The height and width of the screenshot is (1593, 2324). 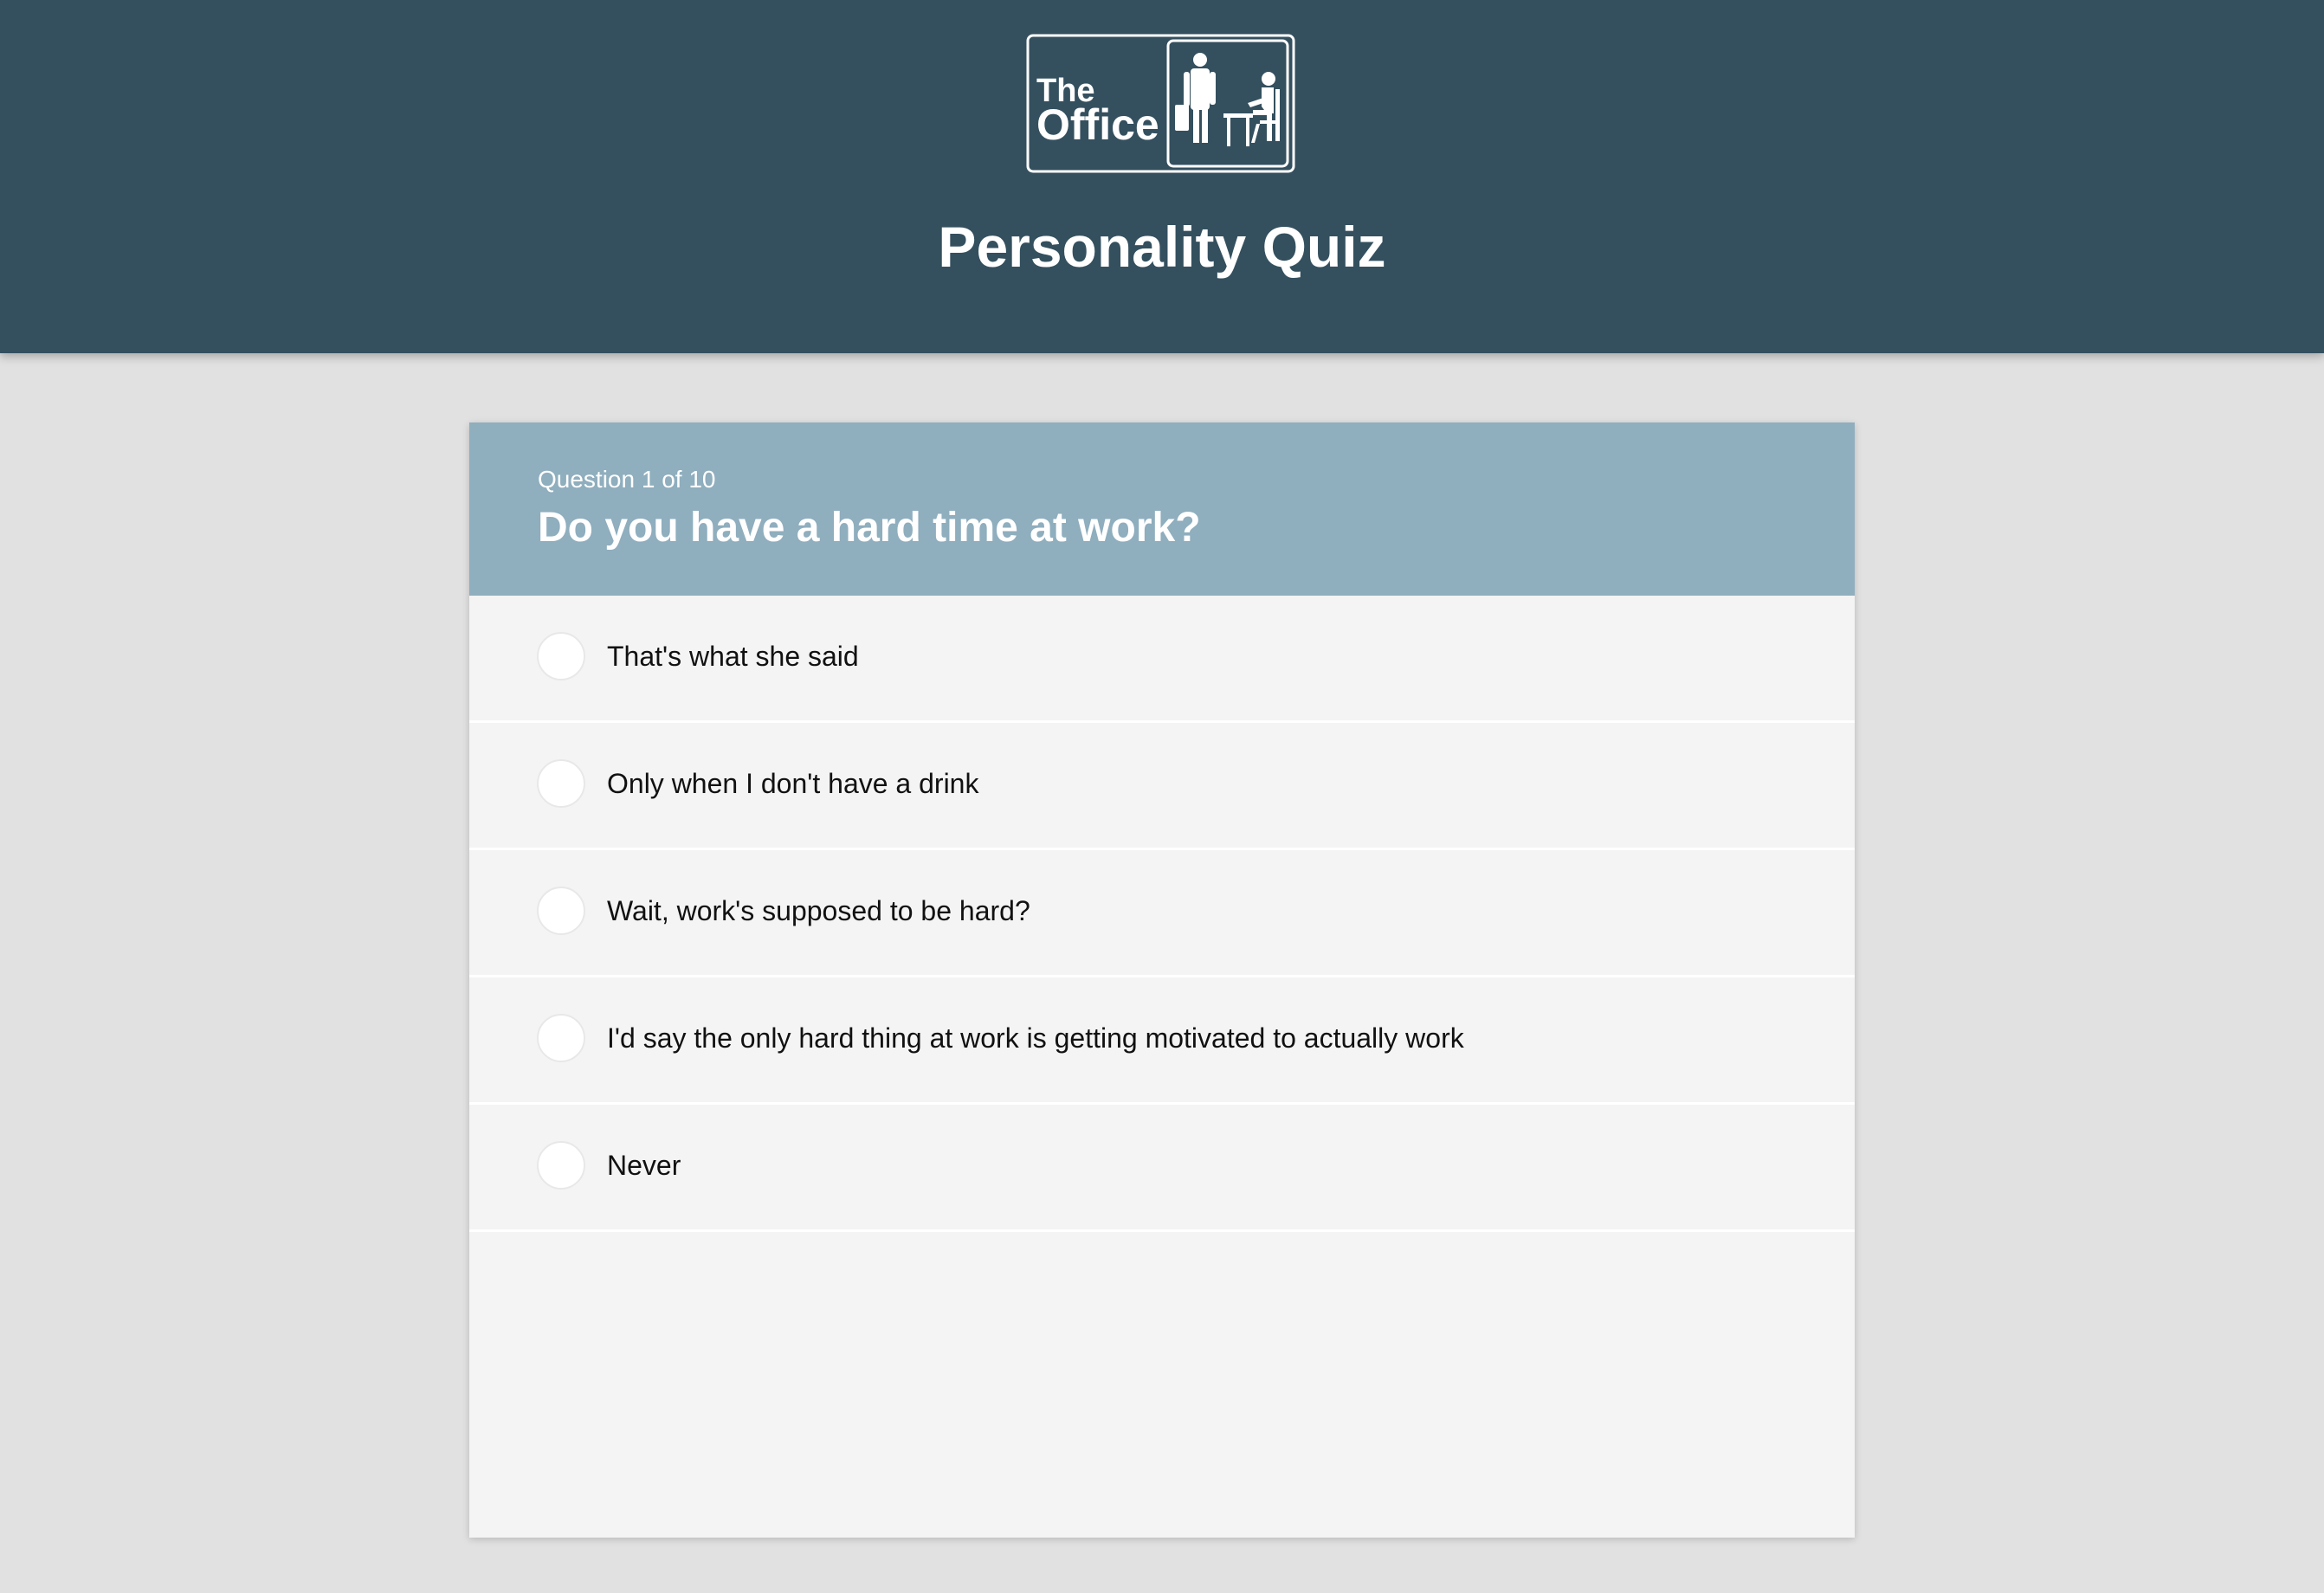 I want to click on answer-label: That's what she said, so click(x=733, y=656).